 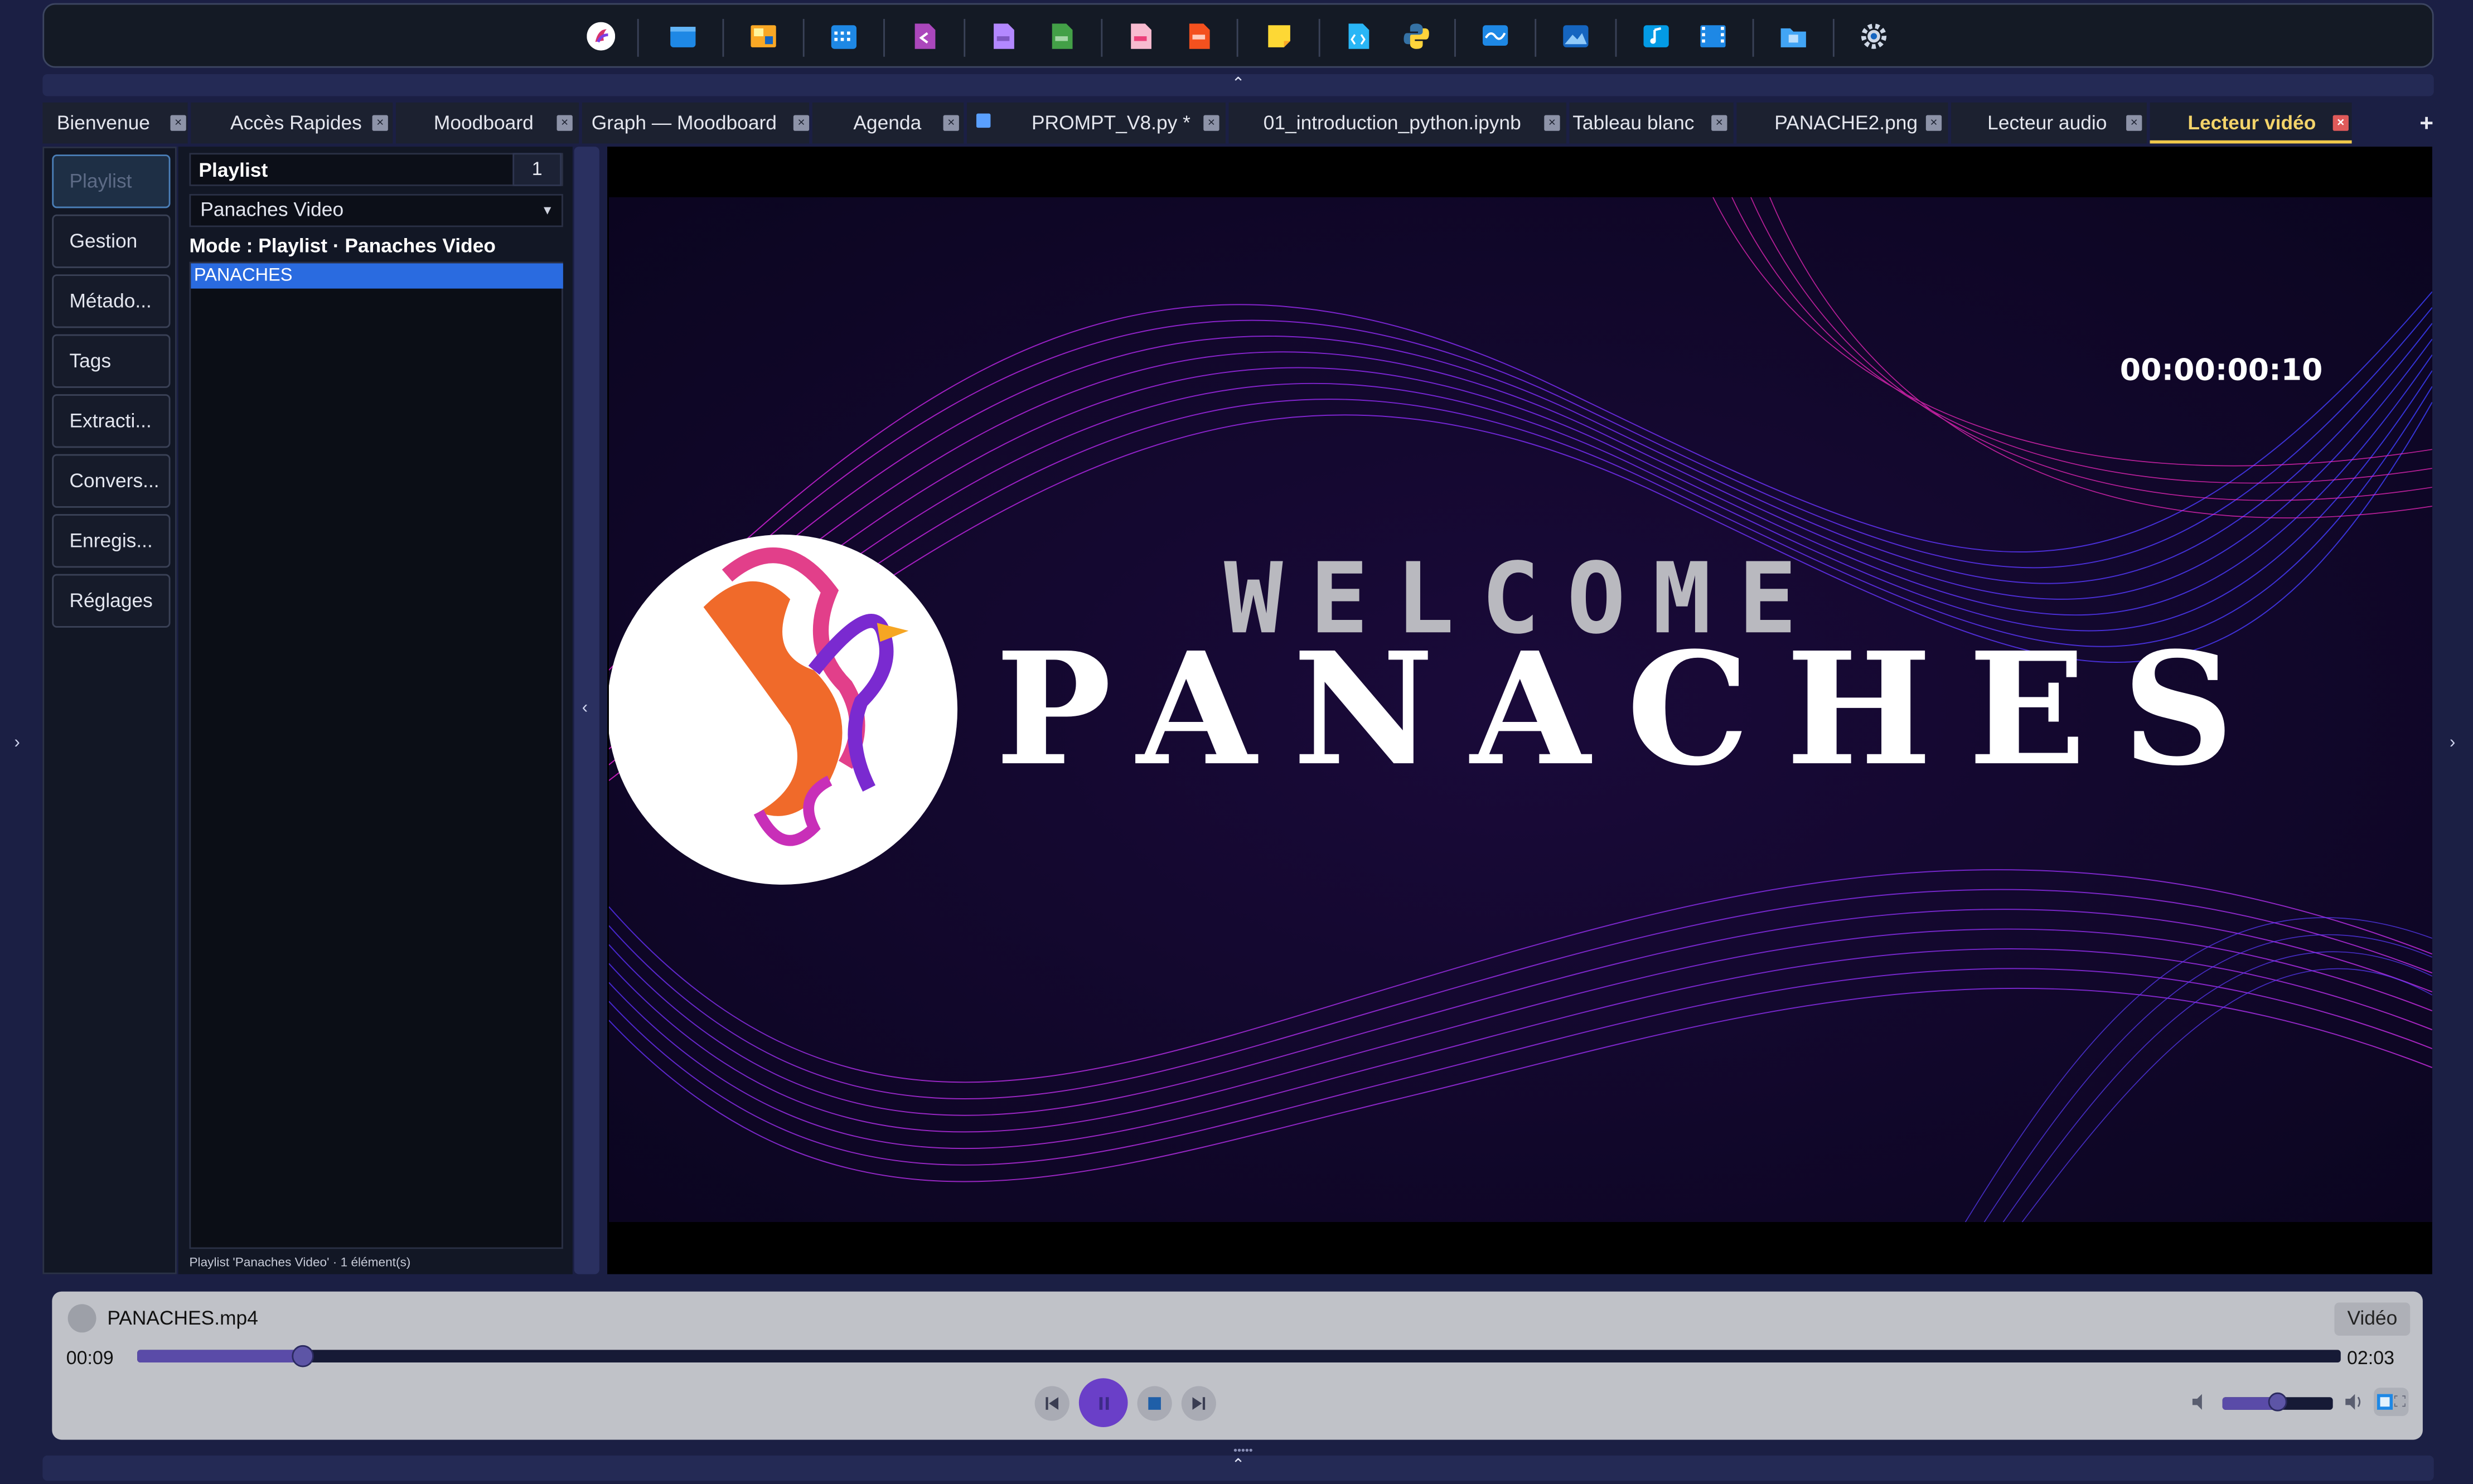 What do you see at coordinates (1633, 710) in the screenshot?
I see `video-brand-text: PANACHES` at bounding box center [1633, 710].